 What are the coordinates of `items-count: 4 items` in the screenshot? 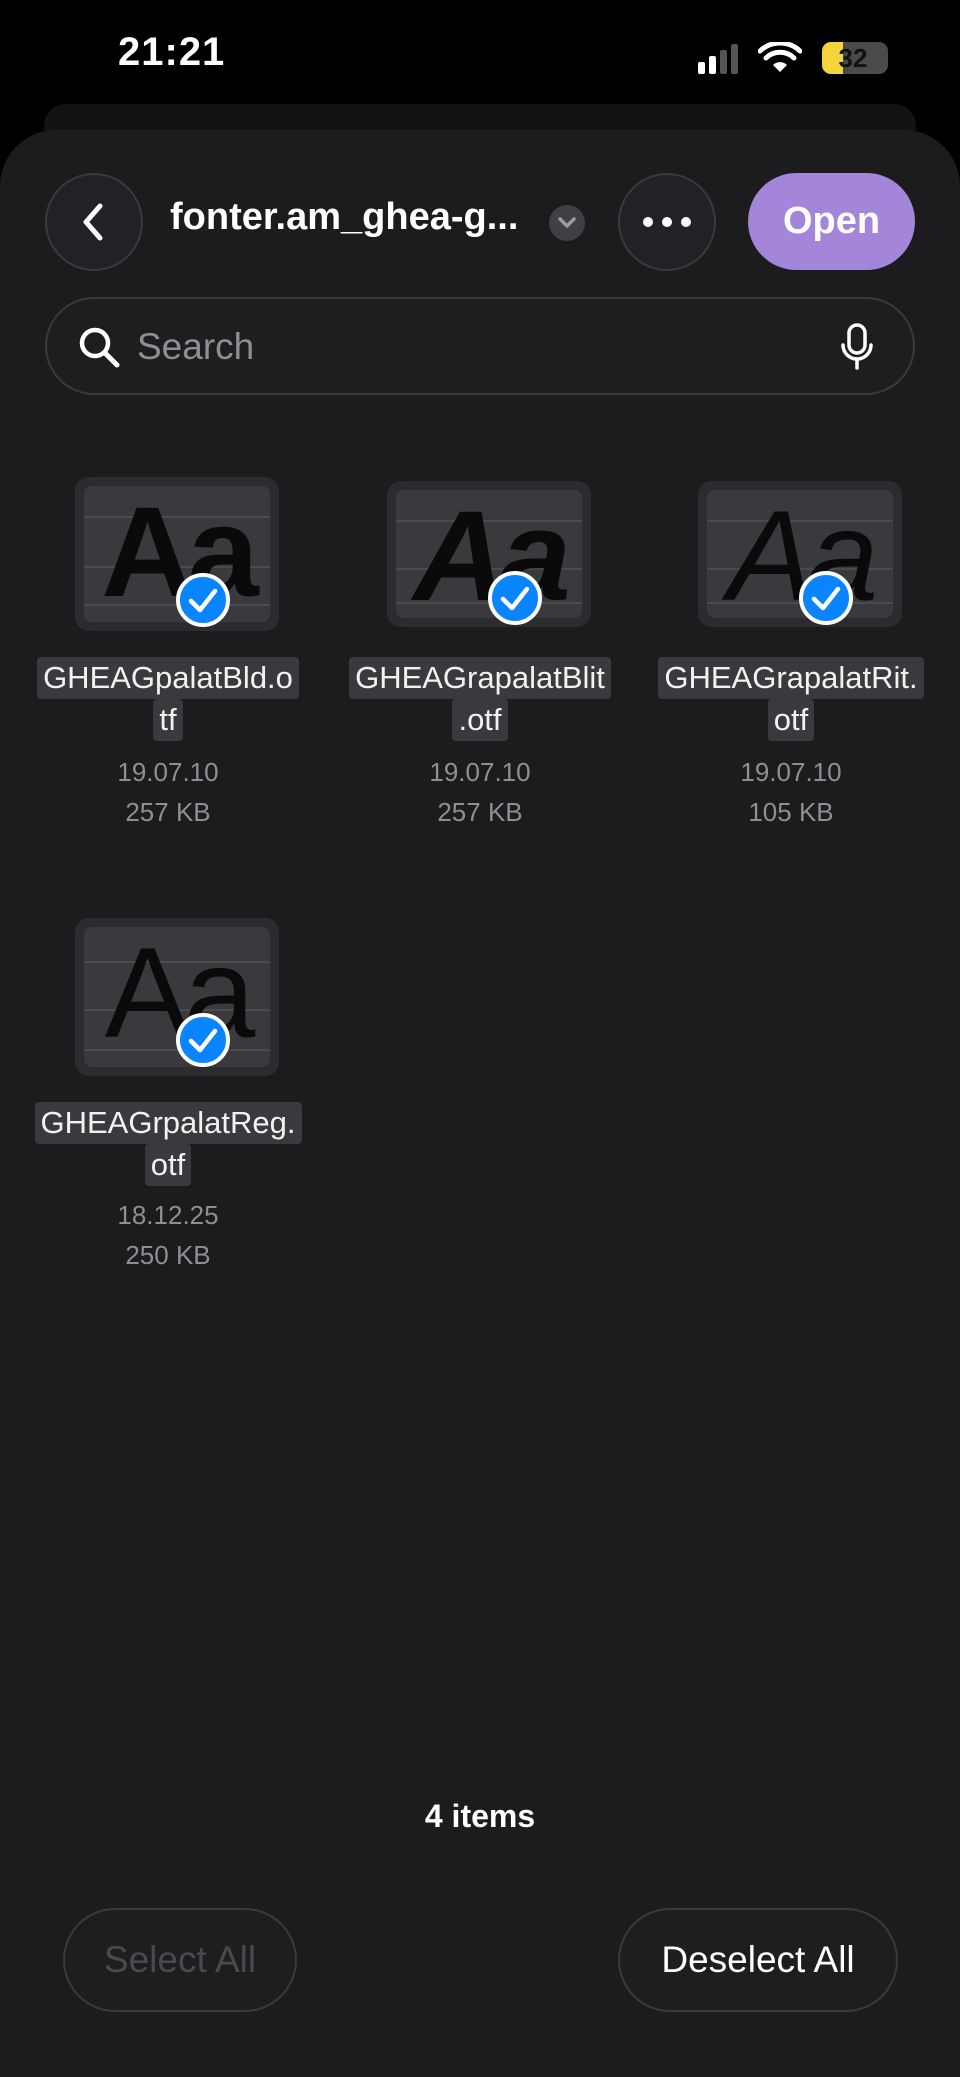 It's located at (480, 1816).